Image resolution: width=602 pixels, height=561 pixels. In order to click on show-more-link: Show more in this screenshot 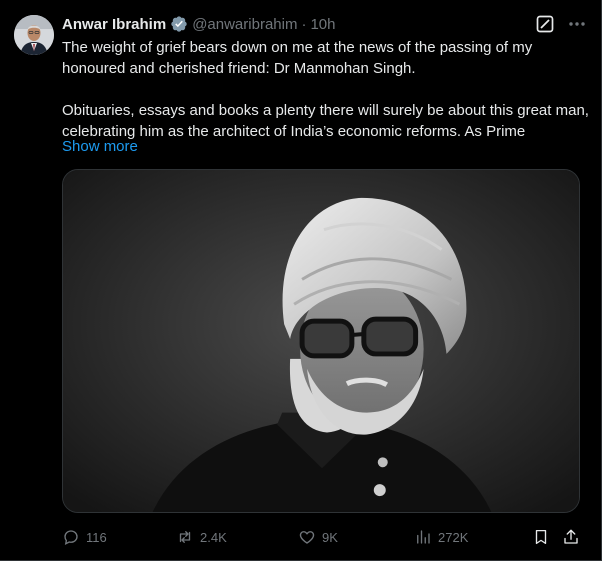, I will do `click(100, 146)`.